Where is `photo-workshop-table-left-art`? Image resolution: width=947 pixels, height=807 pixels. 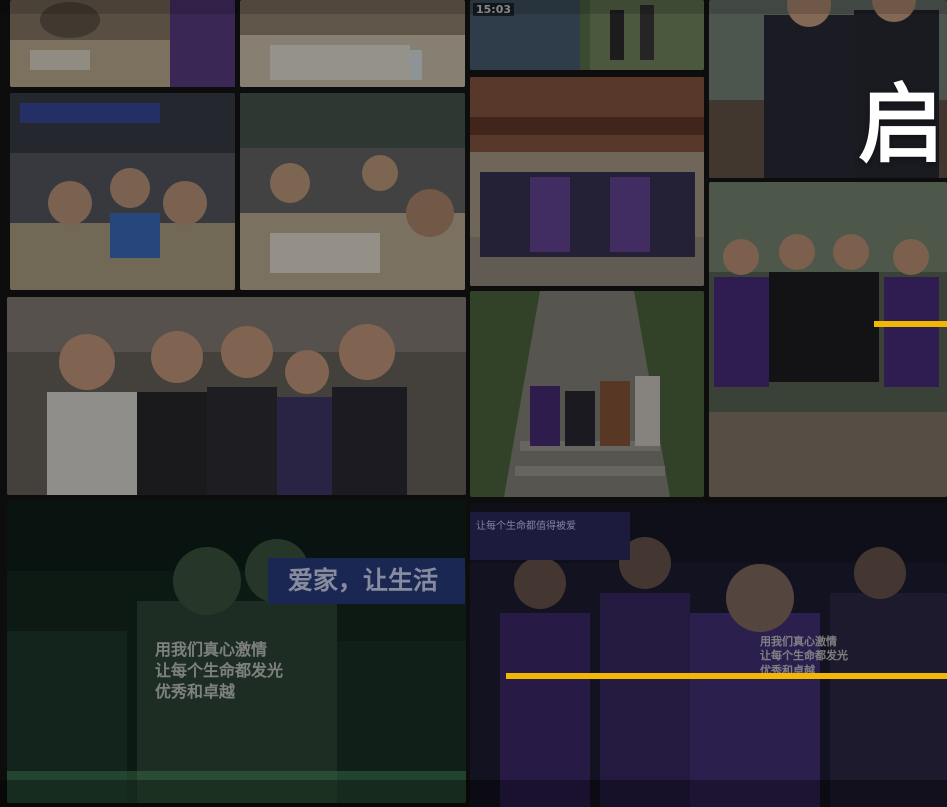
photo-workshop-table-left-art is located at coordinates (122, 191).